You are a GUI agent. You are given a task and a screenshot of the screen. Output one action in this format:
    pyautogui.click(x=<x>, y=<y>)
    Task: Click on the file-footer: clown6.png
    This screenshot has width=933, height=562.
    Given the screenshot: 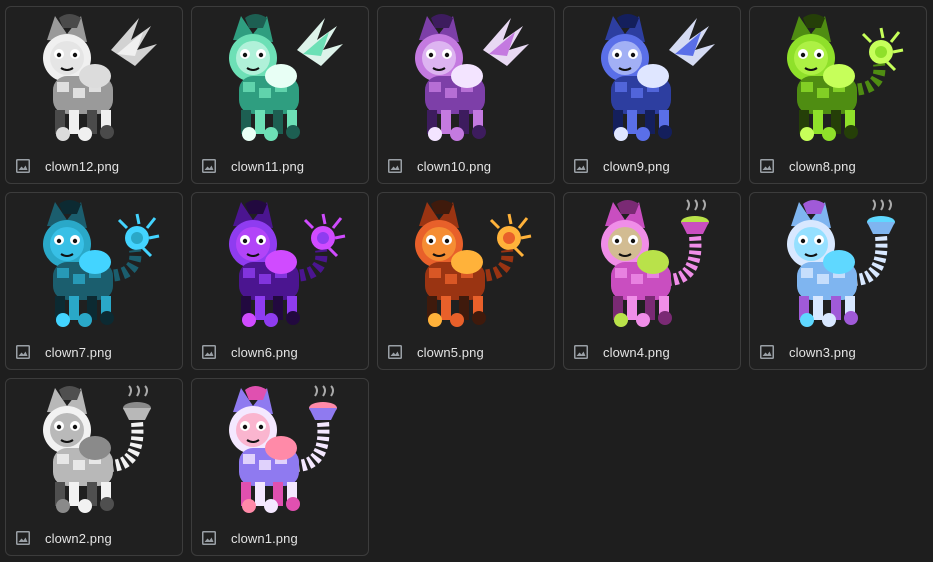 What is the action you would take?
    pyautogui.click(x=249, y=352)
    